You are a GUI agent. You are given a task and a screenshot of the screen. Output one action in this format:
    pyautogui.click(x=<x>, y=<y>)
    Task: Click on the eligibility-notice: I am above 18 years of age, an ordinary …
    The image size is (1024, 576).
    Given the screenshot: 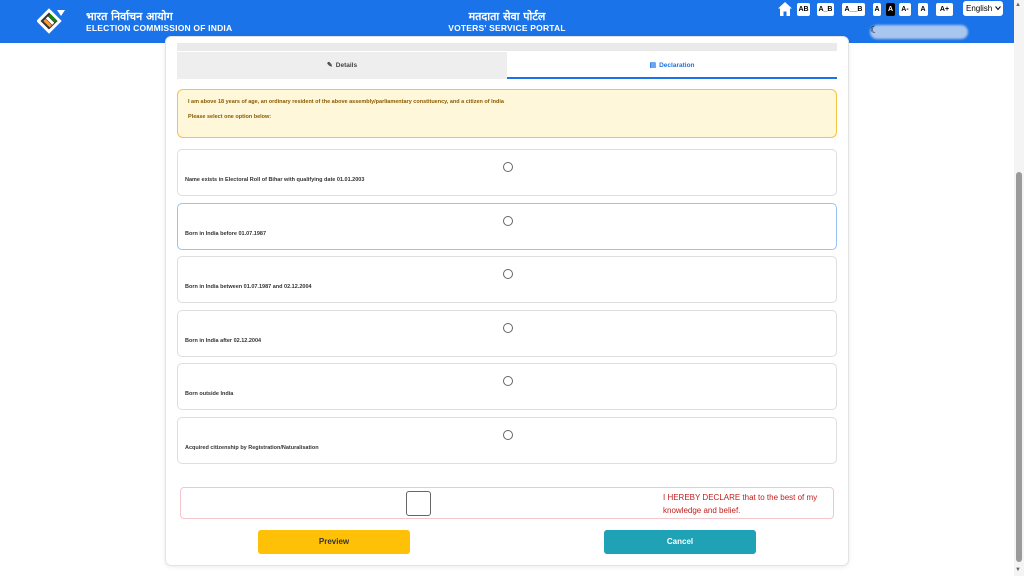 What is the action you would take?
    pyautogui.click(x=507, y=113)
    